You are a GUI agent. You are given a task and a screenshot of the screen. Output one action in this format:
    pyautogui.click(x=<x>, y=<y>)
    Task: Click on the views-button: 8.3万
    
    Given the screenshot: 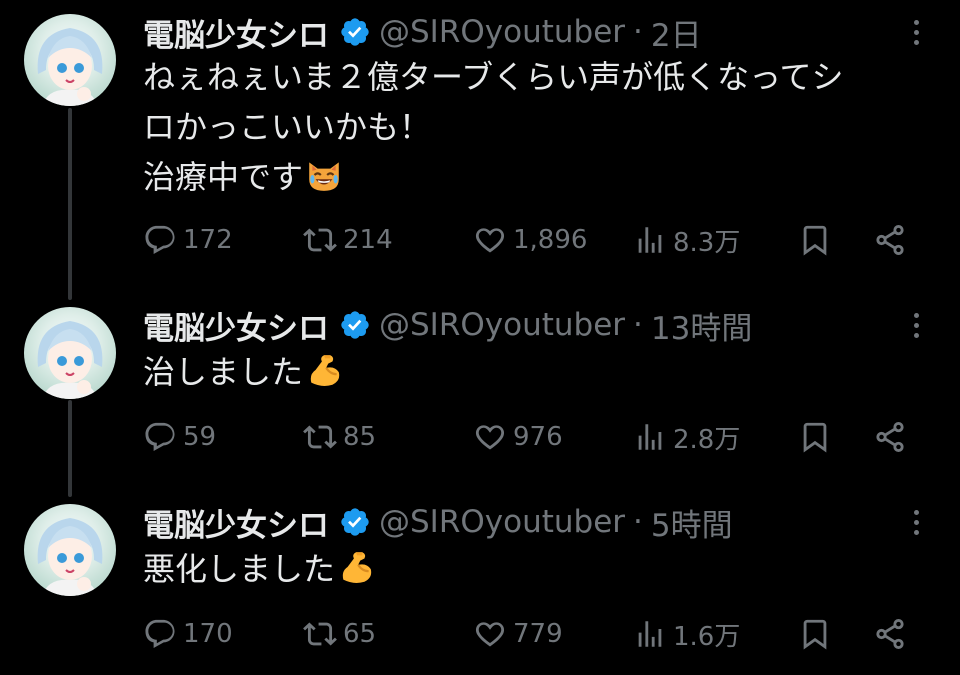 What is the action you would take?
    pyautogui.click(x=686, y=240)
    